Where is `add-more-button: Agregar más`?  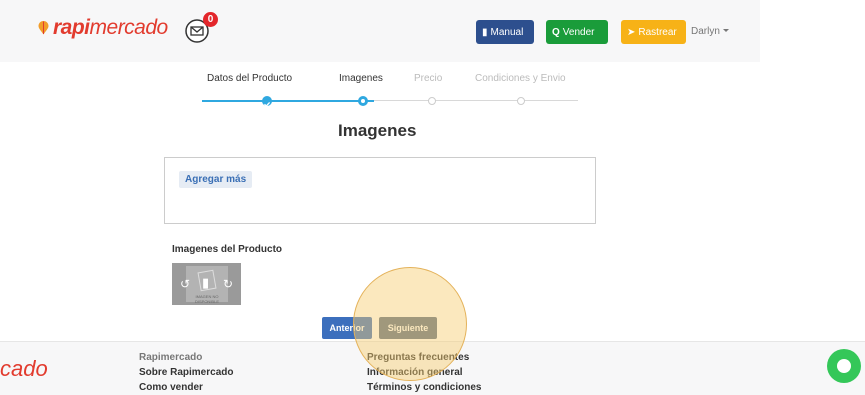 add-more-button: Agregar más is located at coordinates (216, 179).